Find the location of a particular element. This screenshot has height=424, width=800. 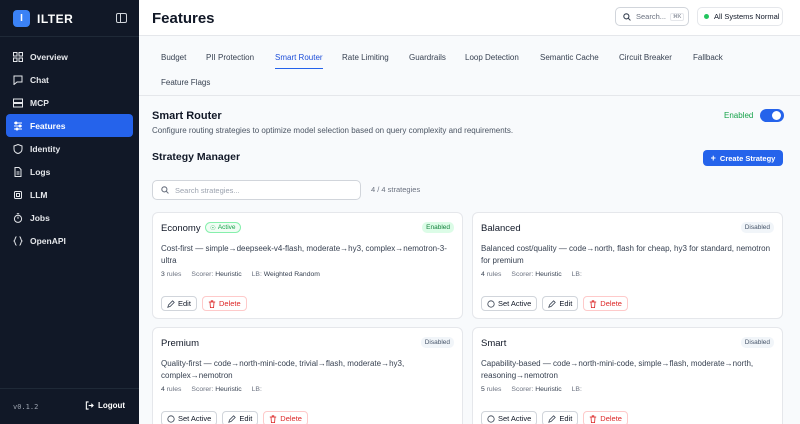

create-strategy-label: Create Strategy is located at coordinates (747, 158).